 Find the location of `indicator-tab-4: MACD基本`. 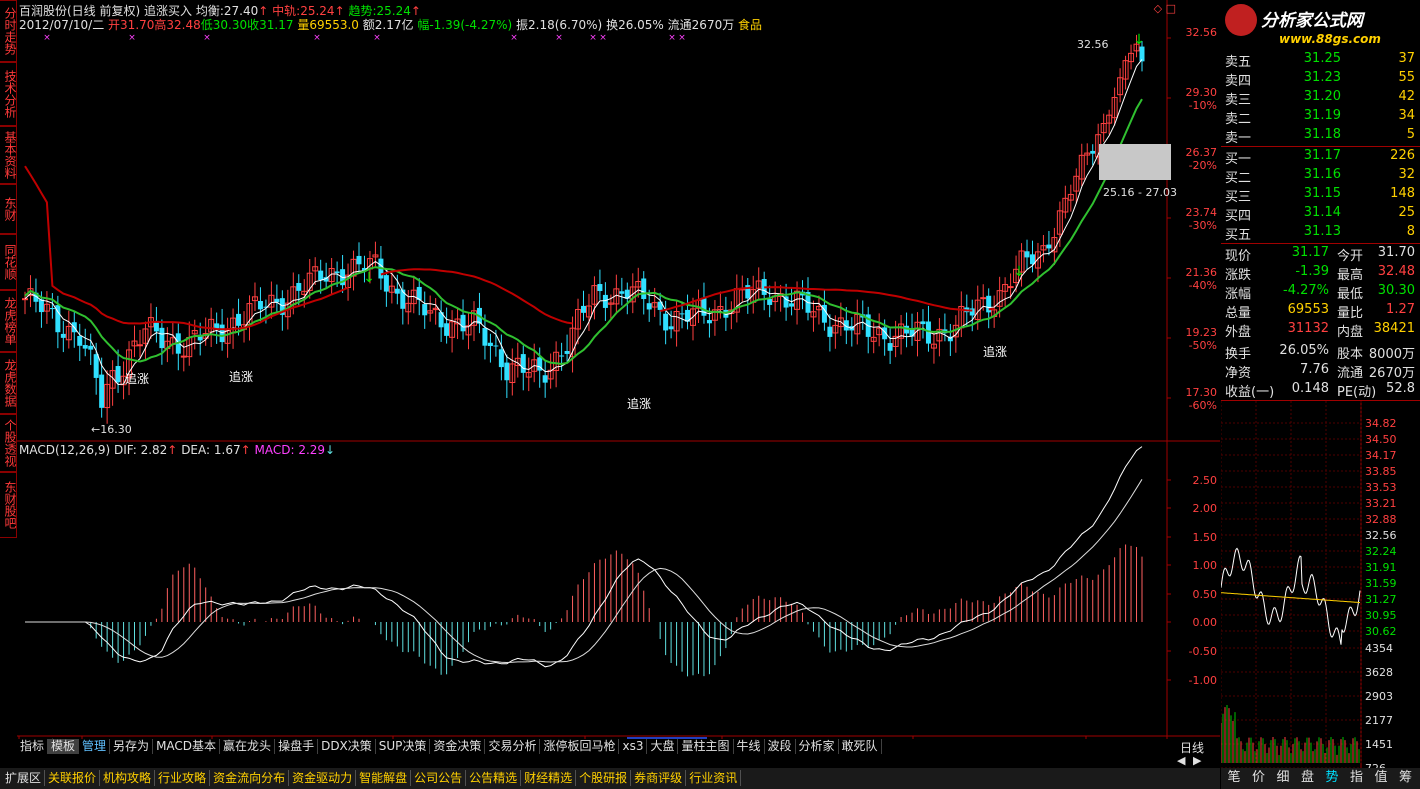

indicator-tab-4: MACD基本 is located at coordinates (187, 746).